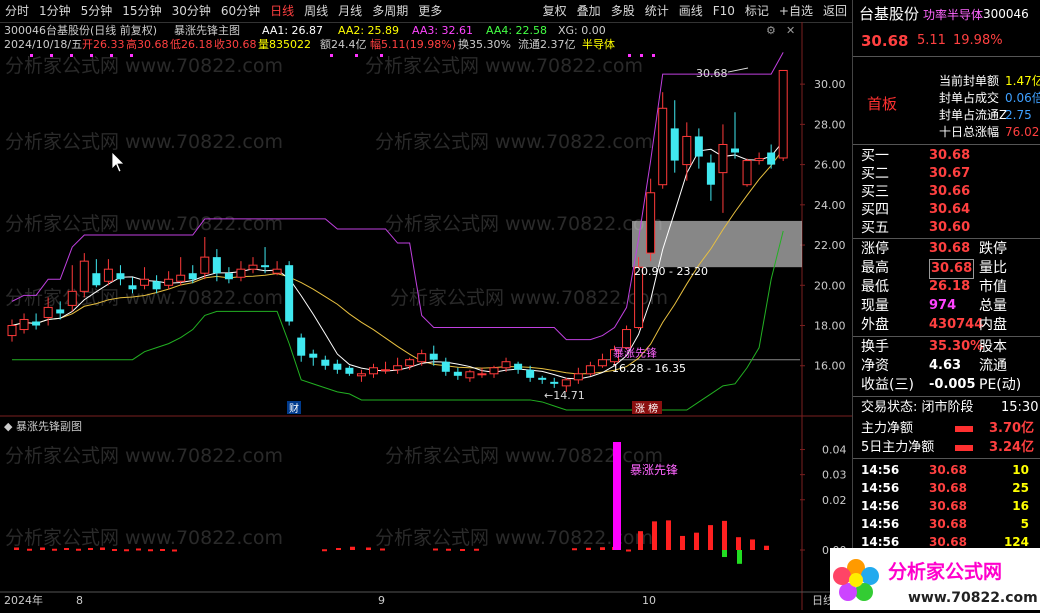 This screenshot has width=1040, height=613. Describe the element at coordinates (830, 245) in the screenshot. I see `price-label-4: 22.00` at that location.